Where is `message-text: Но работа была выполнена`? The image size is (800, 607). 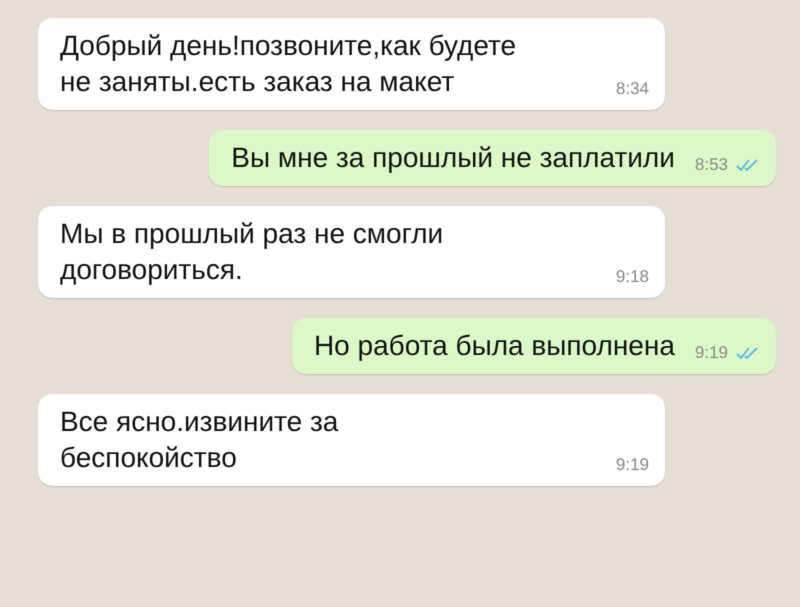
message-text: Но работа была выполнена is located at coordinates (495, 345).